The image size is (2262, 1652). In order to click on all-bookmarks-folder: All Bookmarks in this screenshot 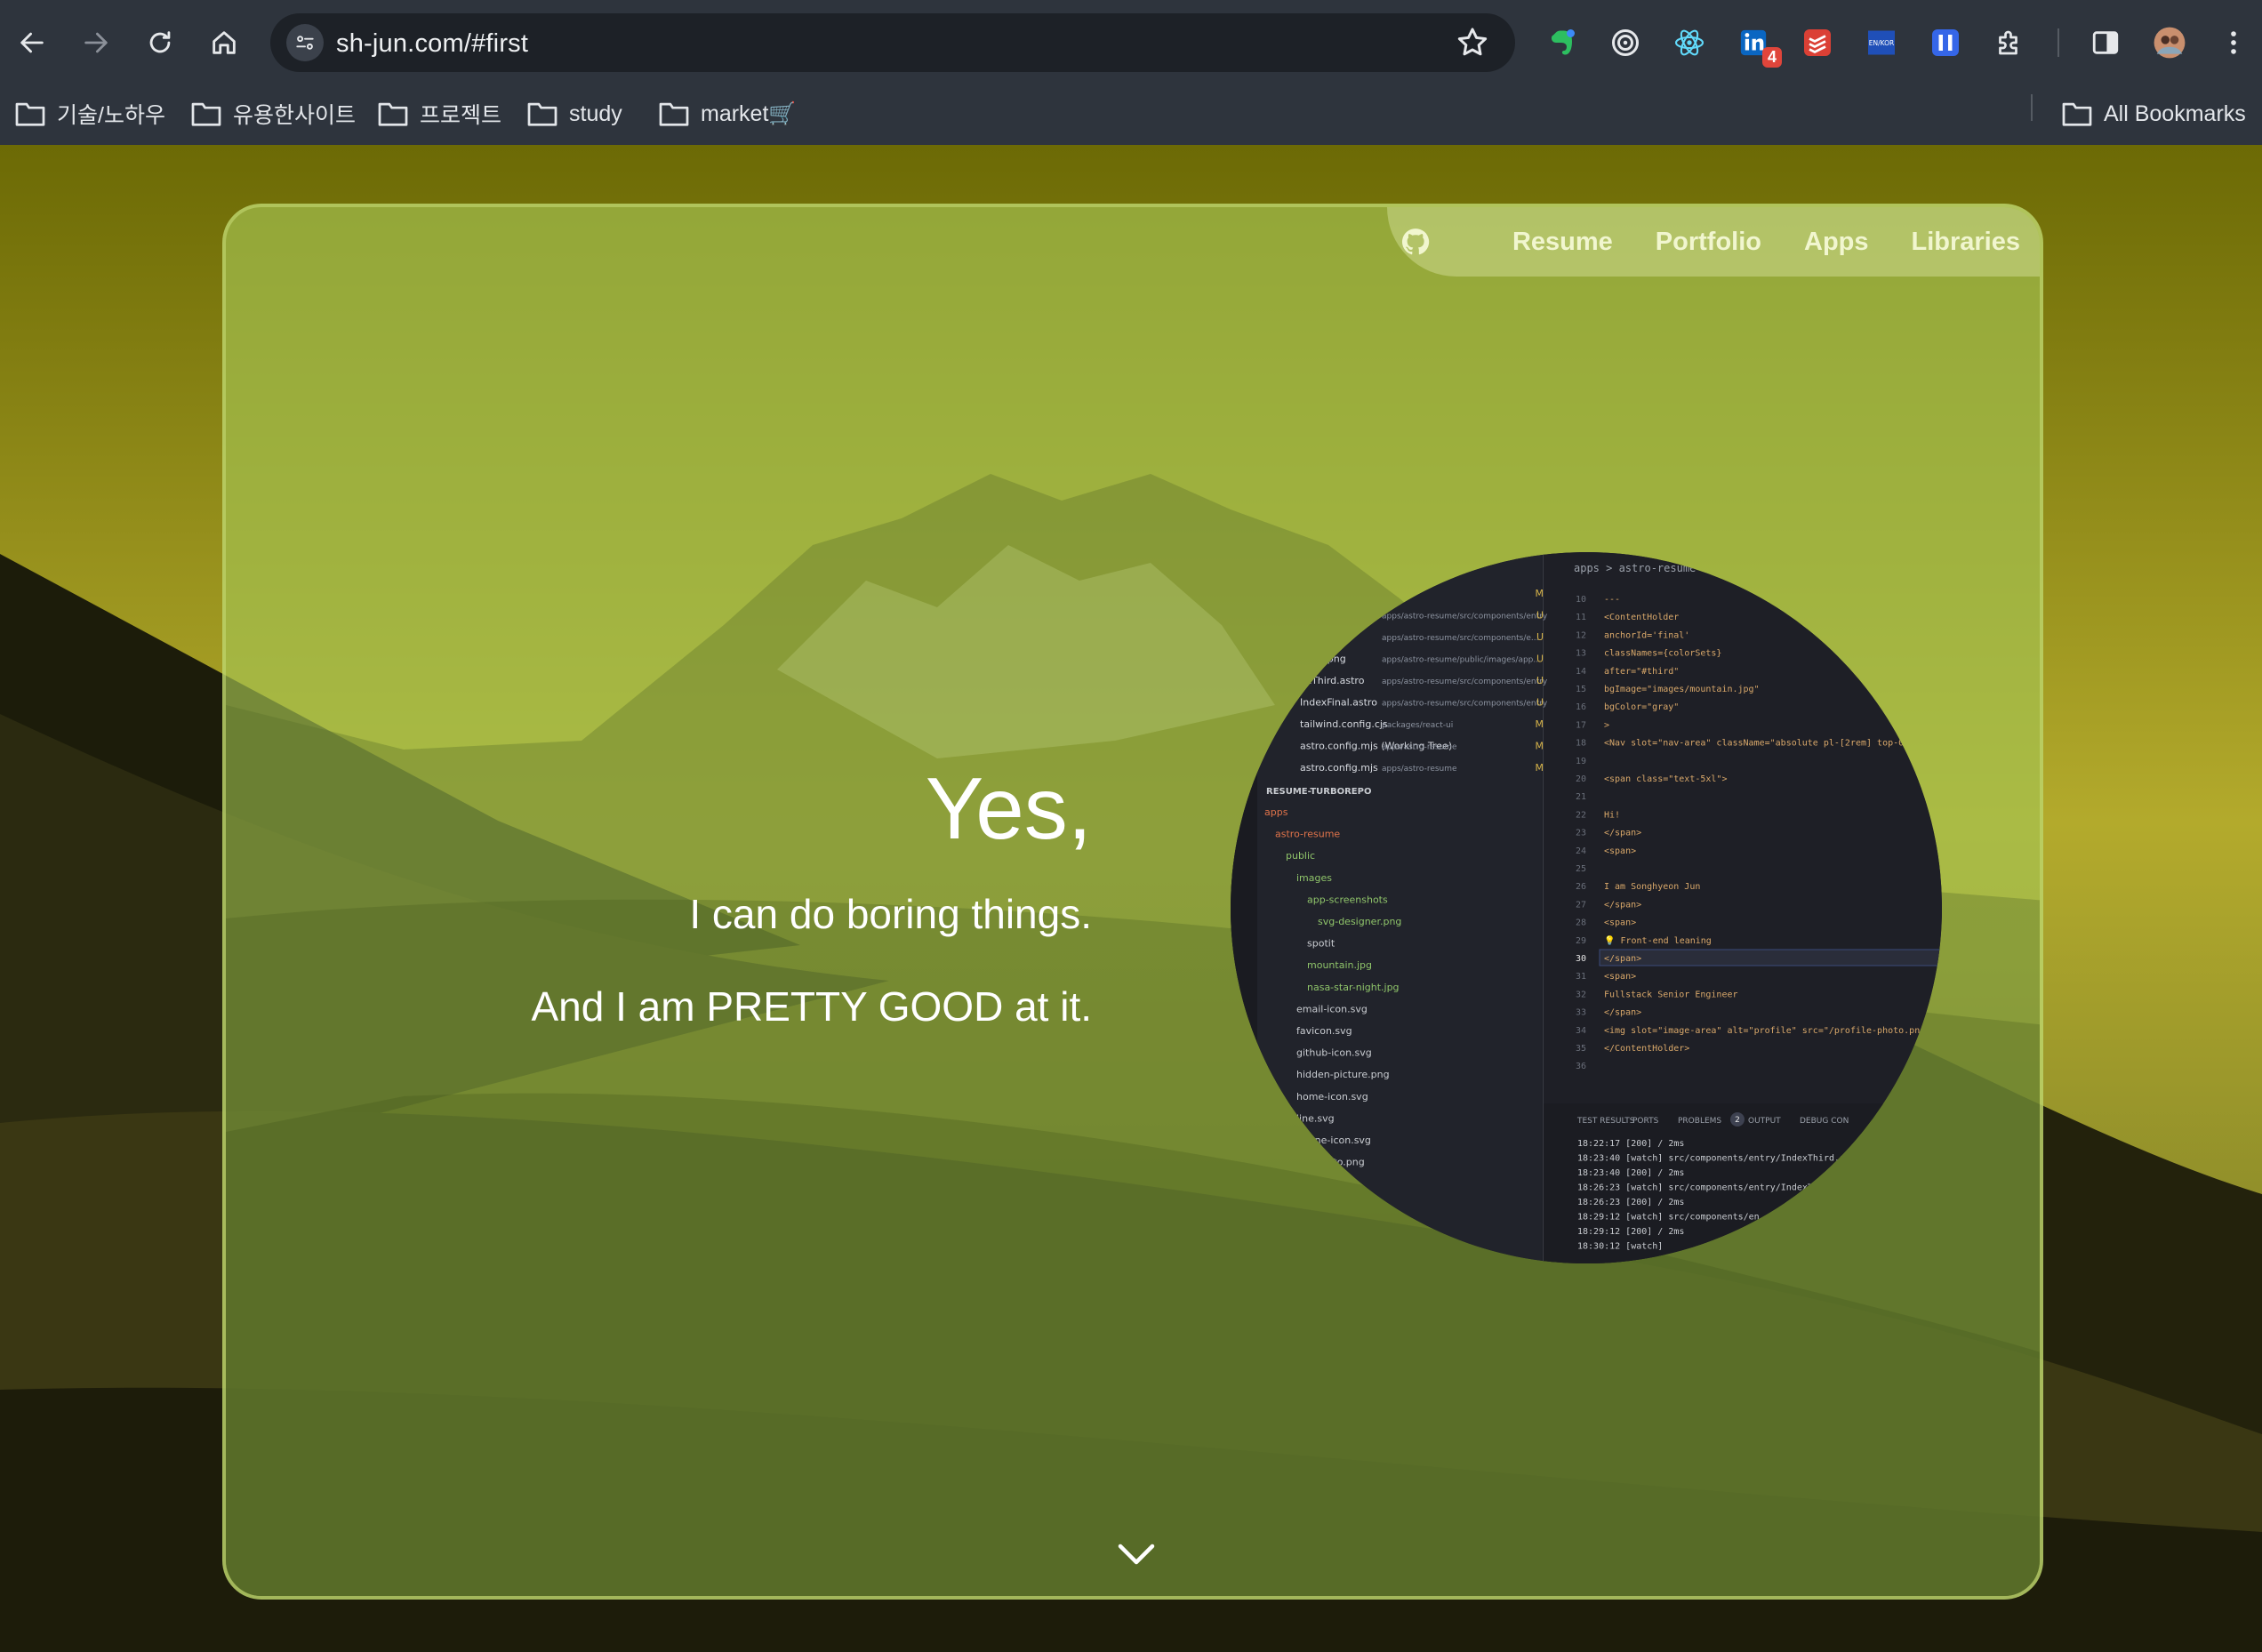, I will do `click(2153, 114)`.